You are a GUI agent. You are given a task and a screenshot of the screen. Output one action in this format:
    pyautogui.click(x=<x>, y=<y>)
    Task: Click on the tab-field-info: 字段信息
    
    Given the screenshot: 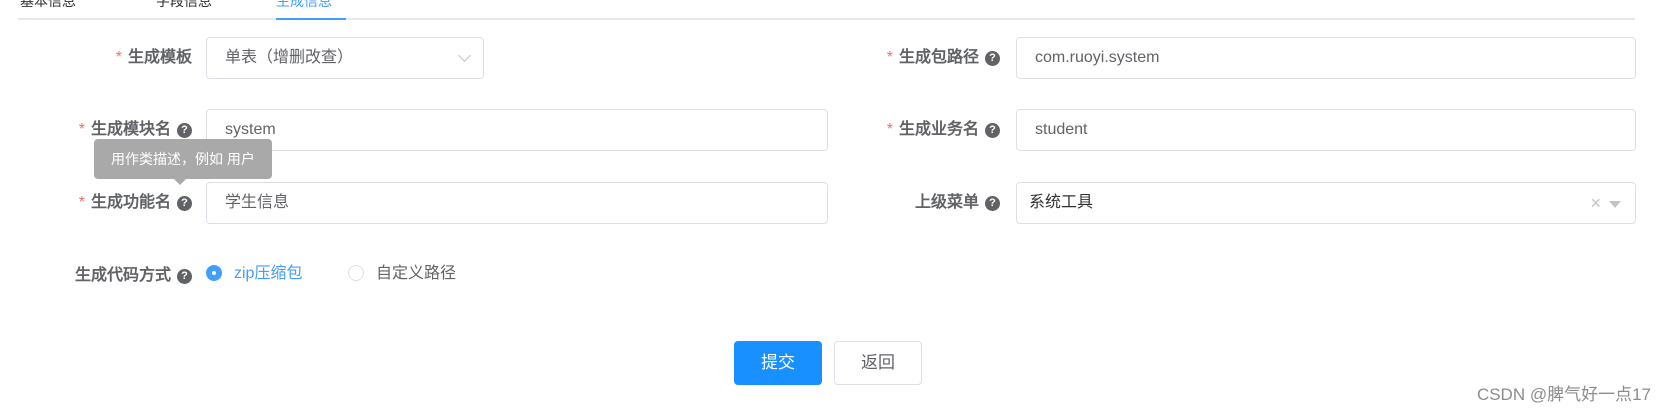 What is the action you would take?
    pyautogui.click(x=184, y=5)
    